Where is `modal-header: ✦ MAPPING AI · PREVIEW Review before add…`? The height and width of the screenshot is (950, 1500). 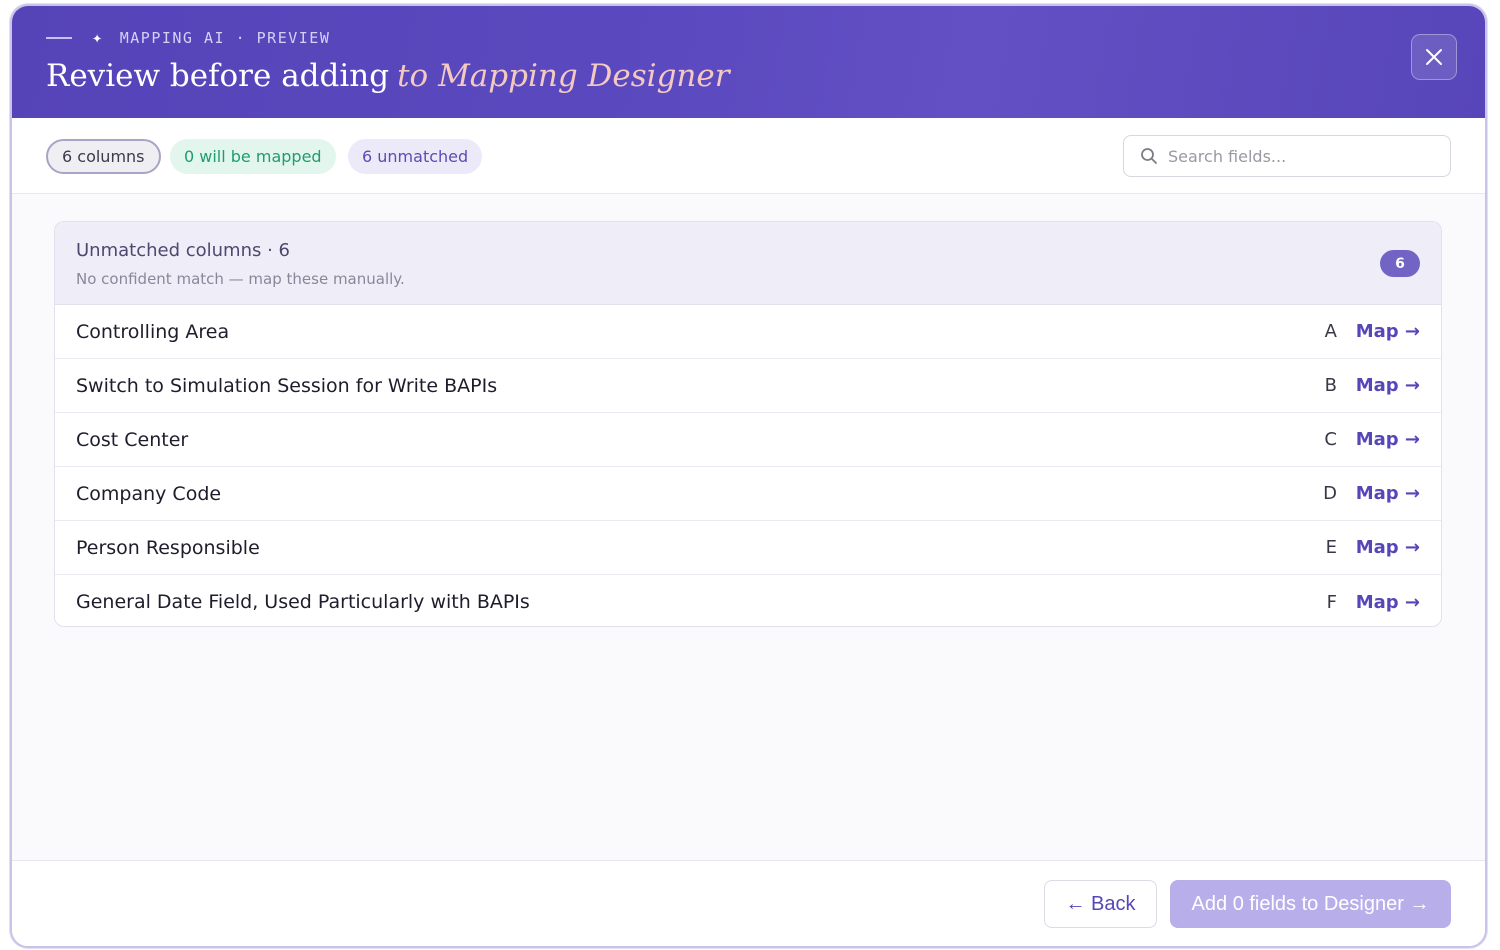 modal-header: ✦ MAPPING AI · PREVIEW Review before add… is located at coordinates (748, 62).